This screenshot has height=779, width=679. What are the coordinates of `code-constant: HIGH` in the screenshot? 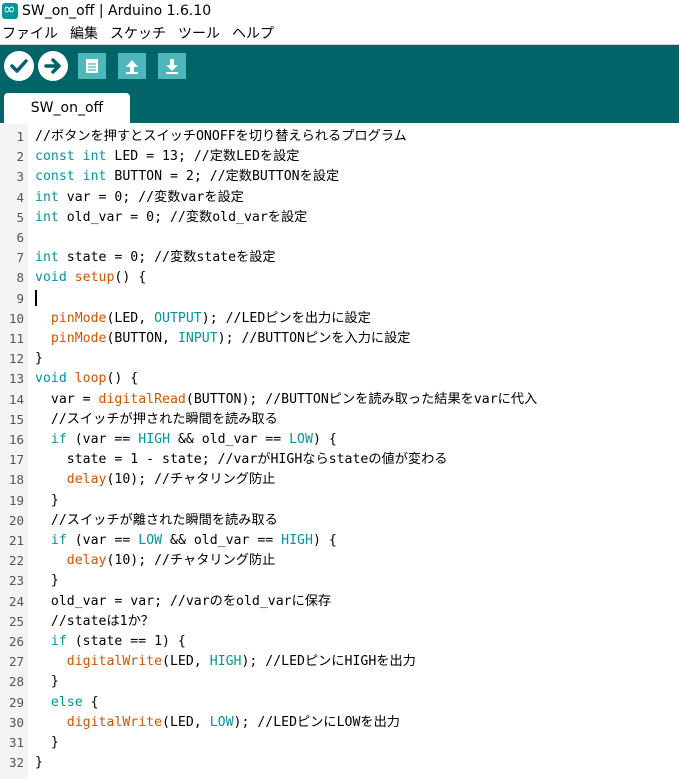 It's located at (297, 540).